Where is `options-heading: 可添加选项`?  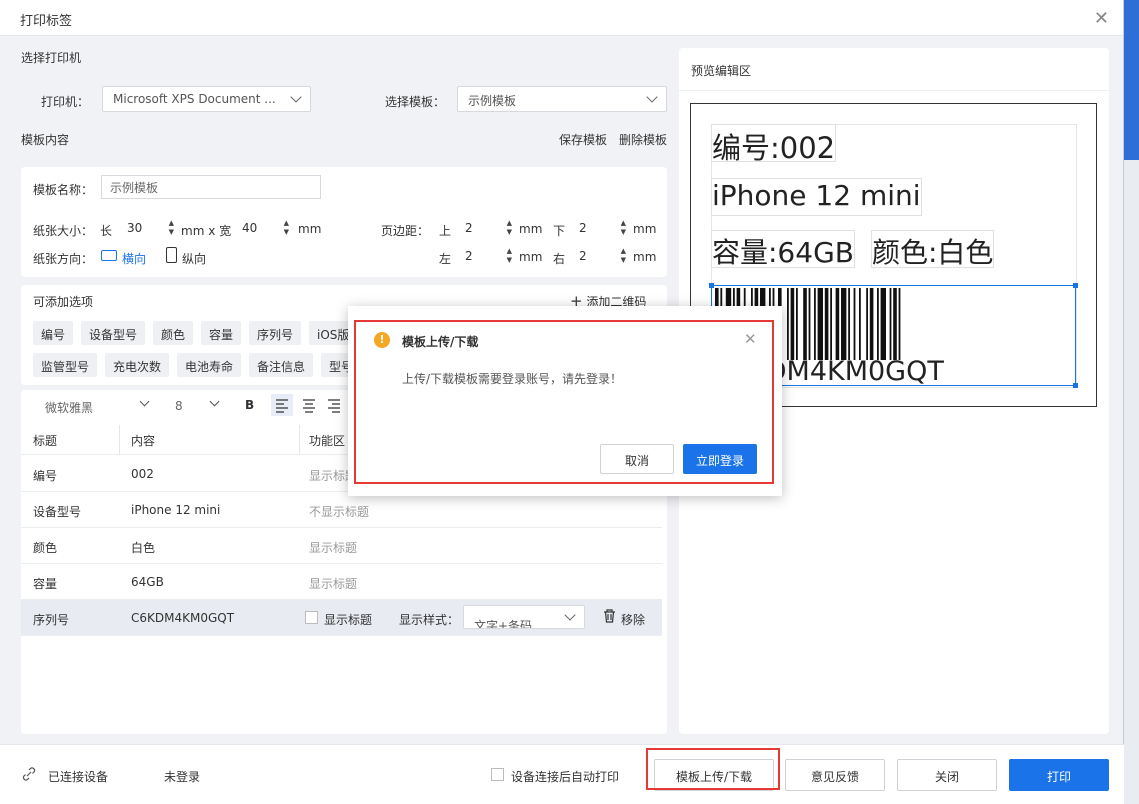
options-heading: 可添加选项 is located at coordinates (63, 302).